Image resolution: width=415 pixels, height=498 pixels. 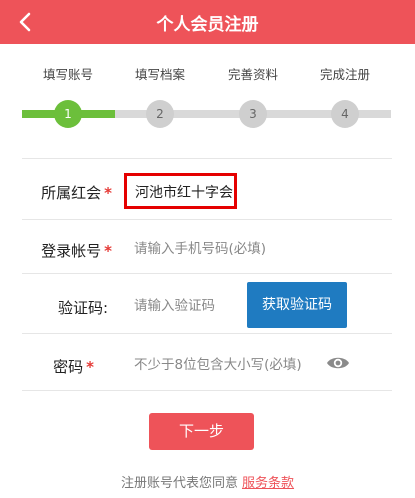 What do you see at coordinates (207, 25) in the screenshot?
I see `page-title: 个人会员注册` at bounding box center [207, 25].